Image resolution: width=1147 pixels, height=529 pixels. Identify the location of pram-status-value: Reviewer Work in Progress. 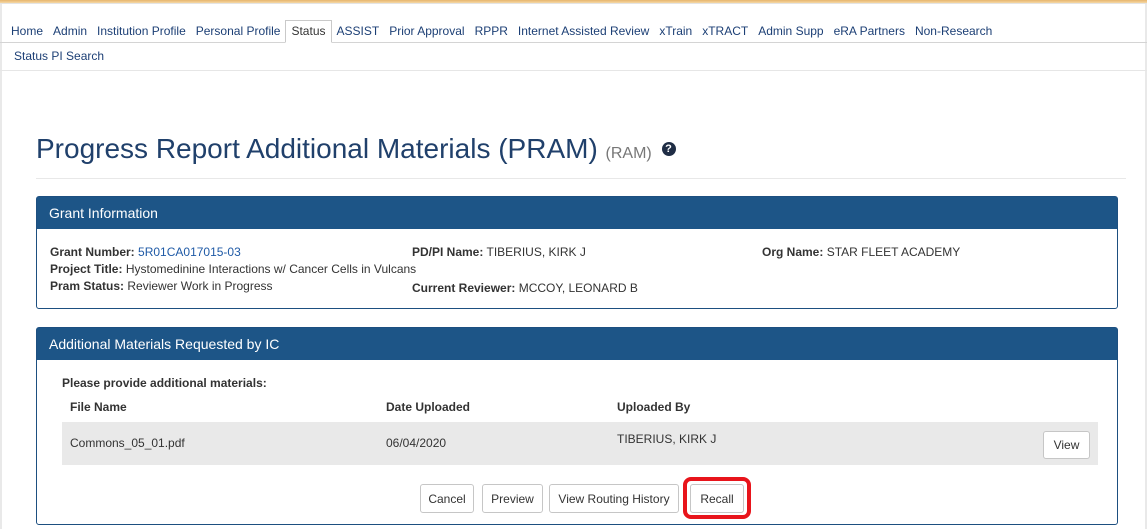
(200, 286).